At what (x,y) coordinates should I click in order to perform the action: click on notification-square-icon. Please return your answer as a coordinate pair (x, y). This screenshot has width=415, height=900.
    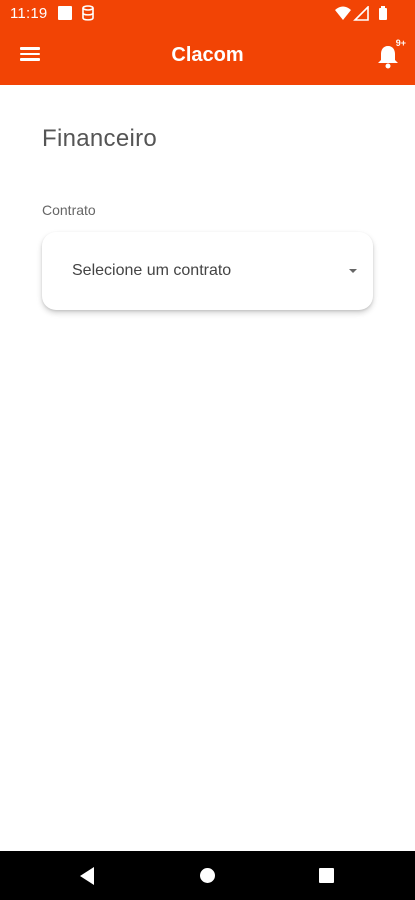
    Looking at the image, I should click on (65, 13).